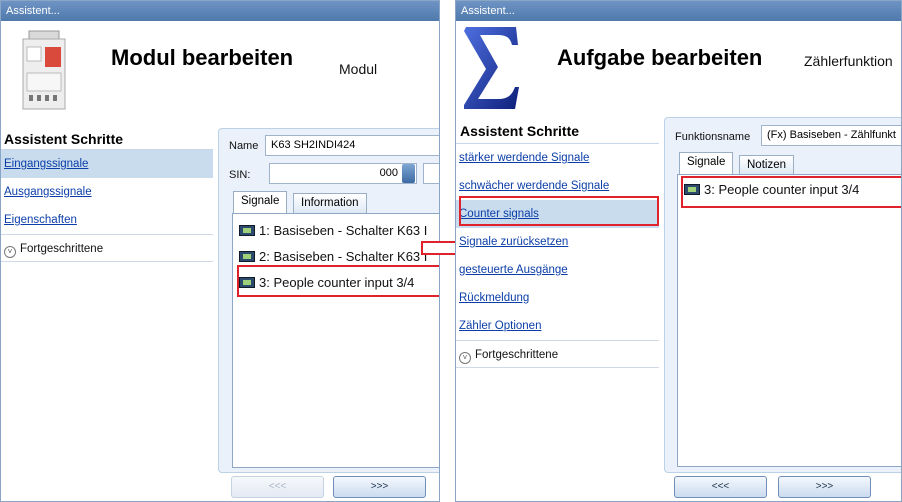 This screenshot has width=902, height=502. I want to click on page-subtitle: Modul, so click(358, 69).